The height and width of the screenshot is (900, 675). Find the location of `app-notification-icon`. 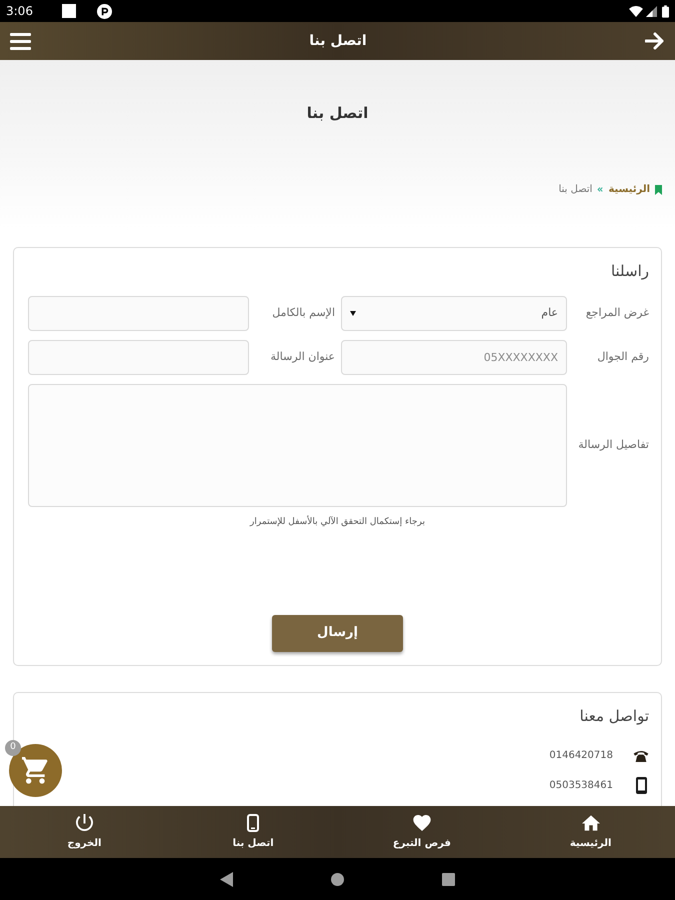

app-notification-icon is located at coordinates (104, 11).